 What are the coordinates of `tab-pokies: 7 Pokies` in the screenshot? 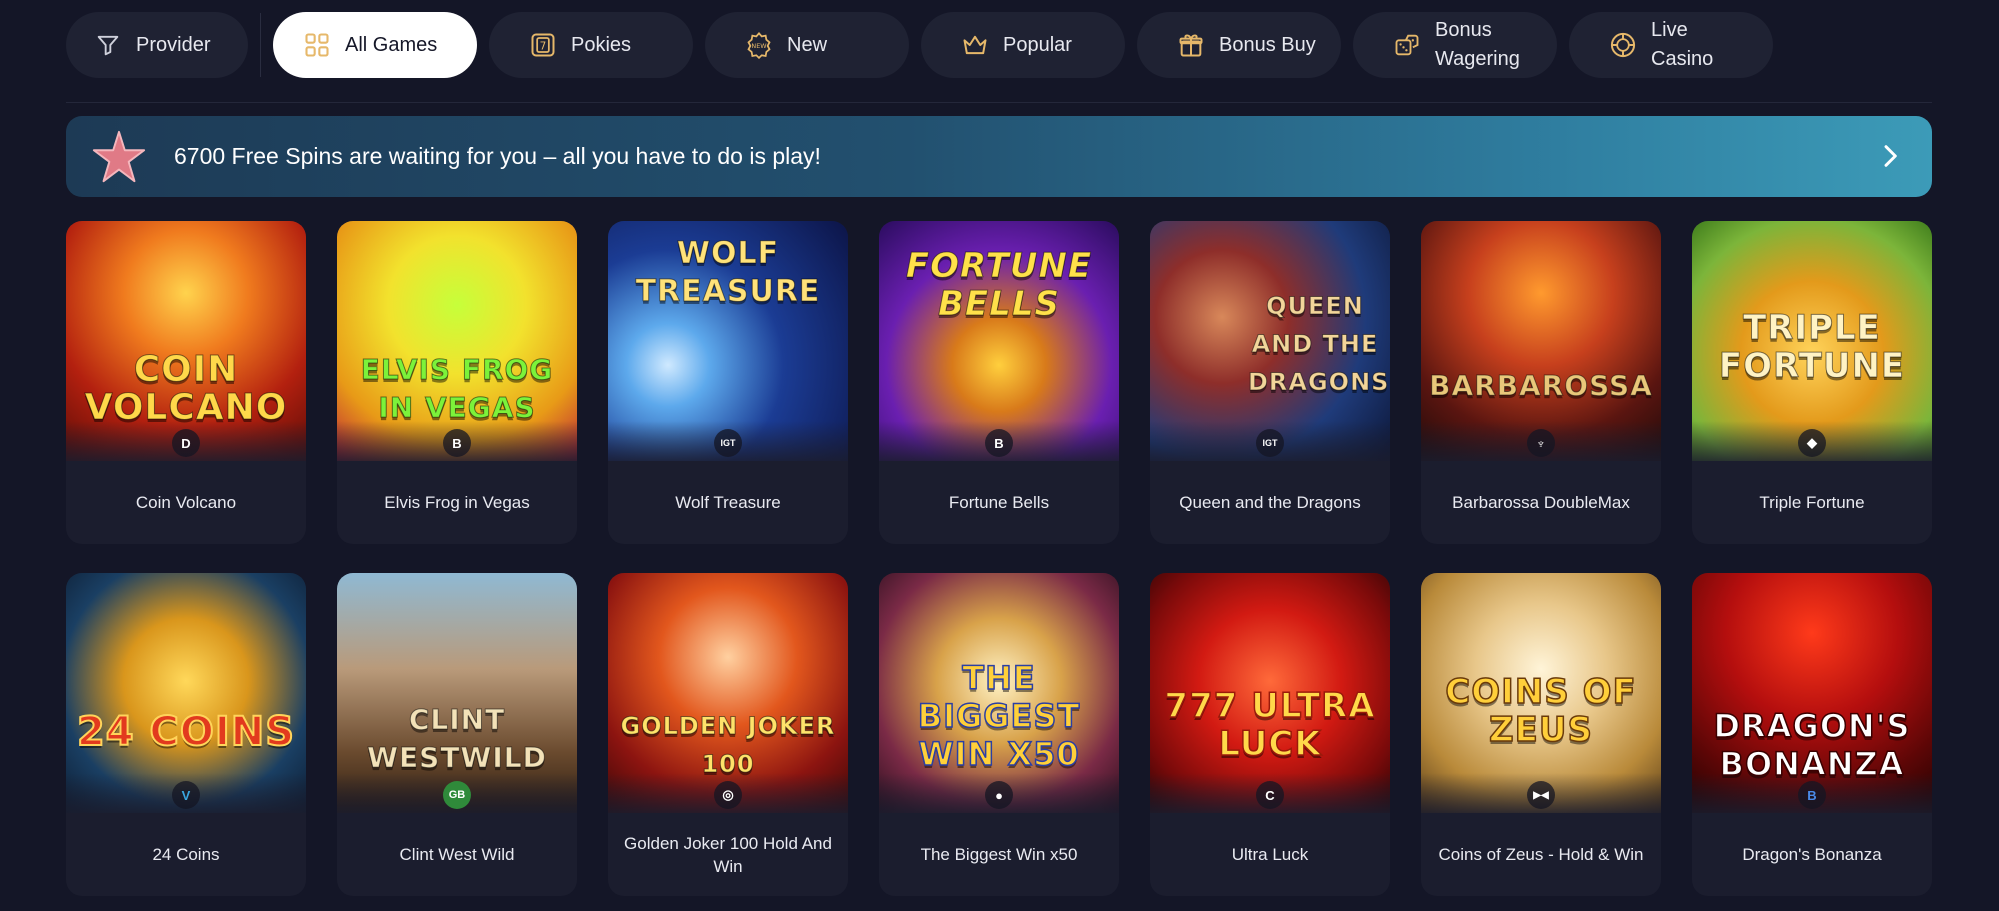 It's located at (591, 45).